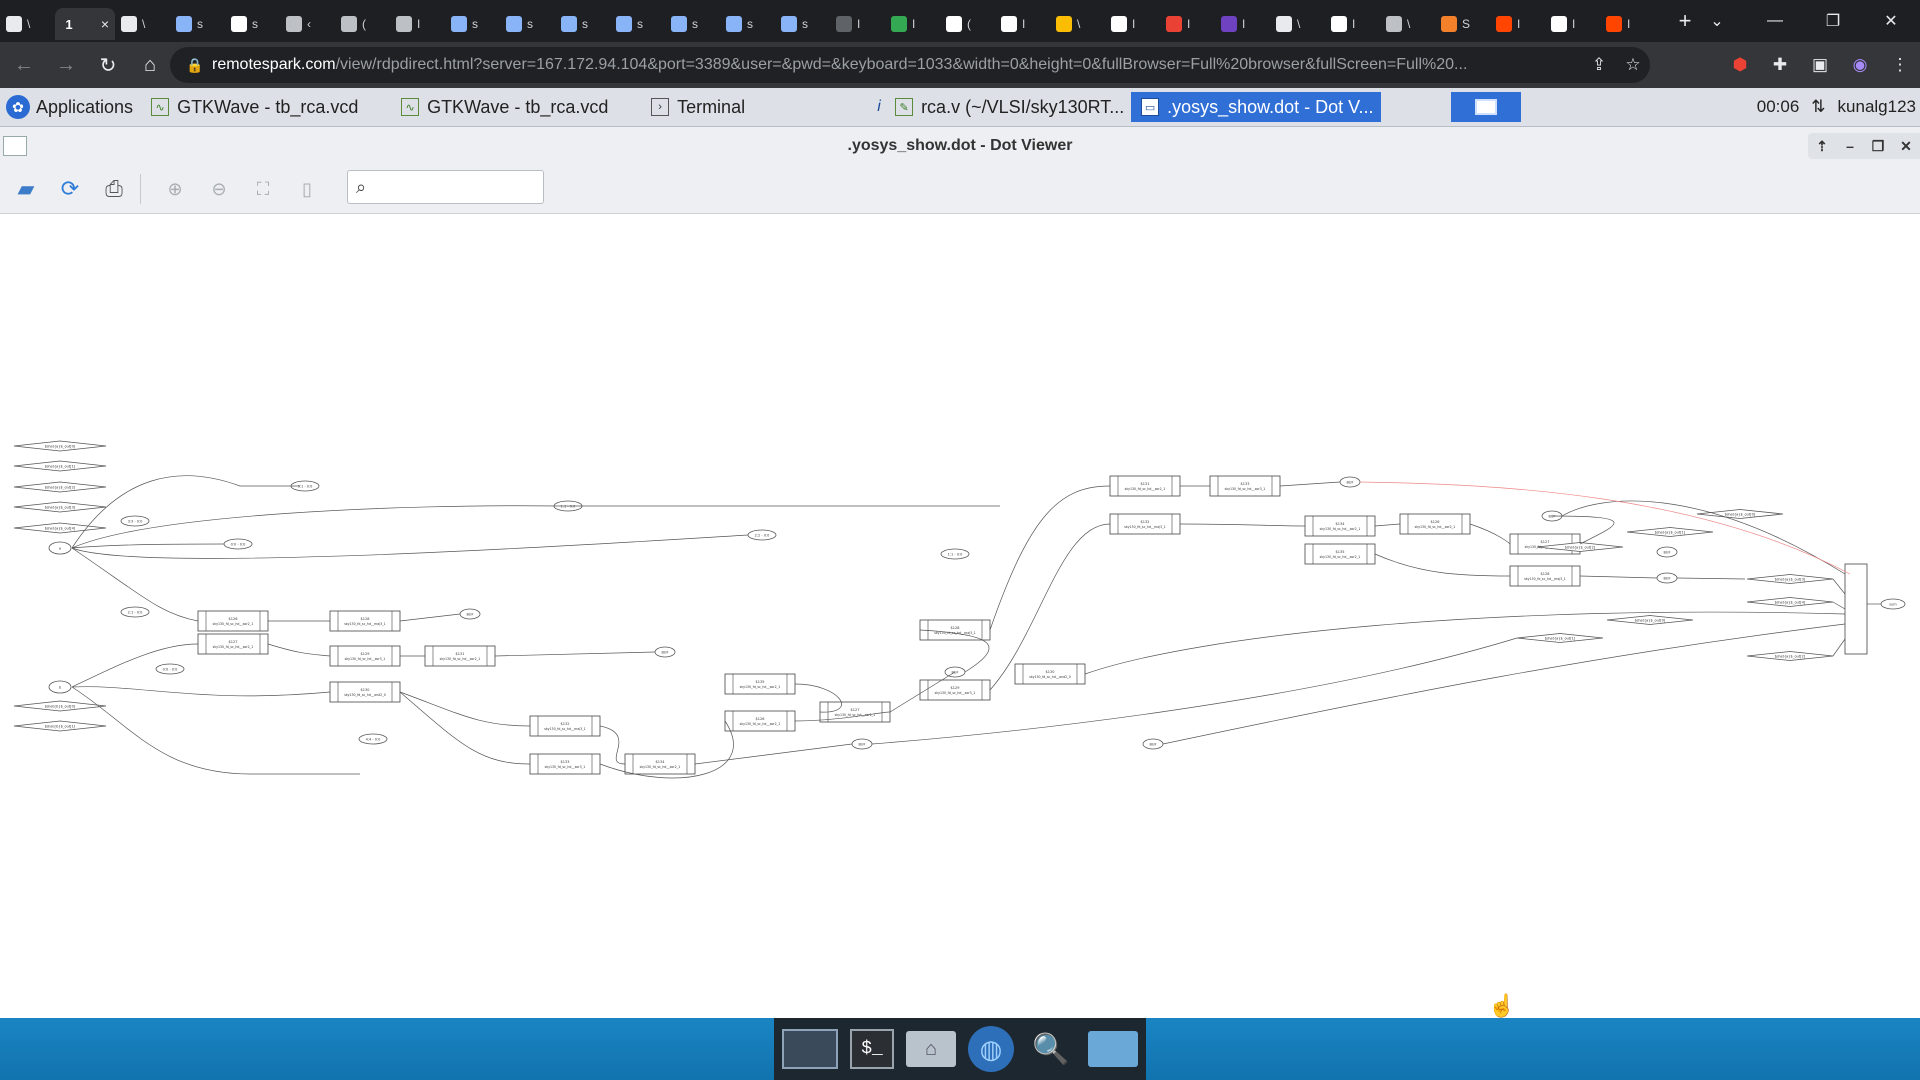  I want to click on print-icon: ⎙, so click(114, 189).